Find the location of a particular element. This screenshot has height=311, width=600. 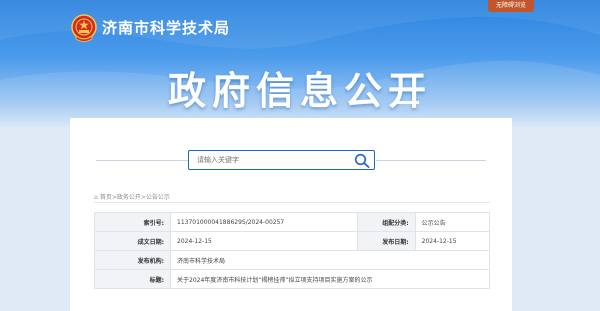

search-icon is located at coordinates (362, 160).